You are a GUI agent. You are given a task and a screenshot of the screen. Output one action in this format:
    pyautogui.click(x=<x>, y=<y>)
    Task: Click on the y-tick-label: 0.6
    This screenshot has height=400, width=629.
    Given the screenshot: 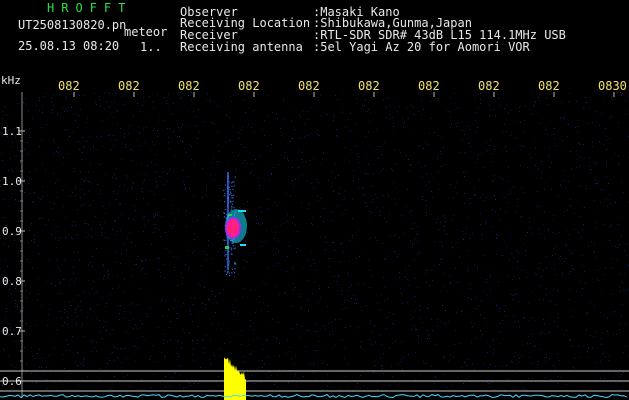 What is the action you would take?
    pyautogui.click(x=12, y=381)
    